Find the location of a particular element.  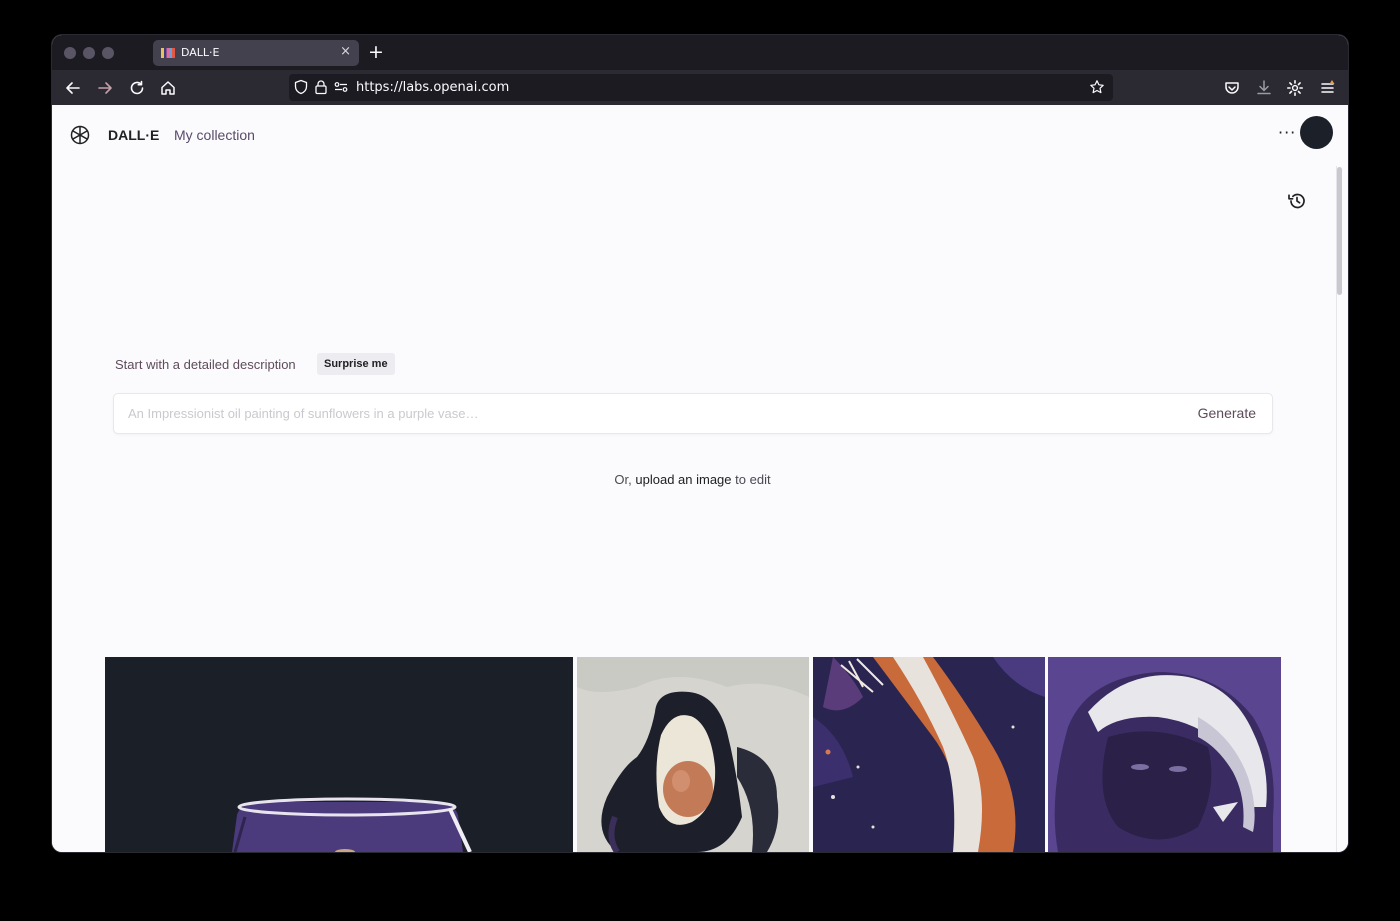

prompt-label: Start with a detailed description is located at coordinates (205, 364).